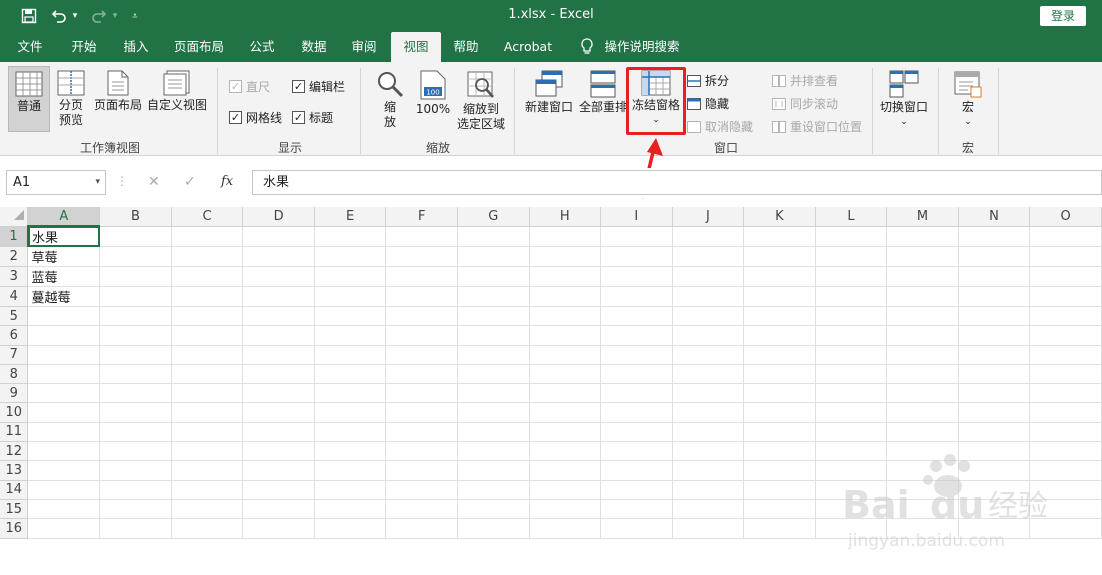  I want to click on cell-F11, so click(421, 432).